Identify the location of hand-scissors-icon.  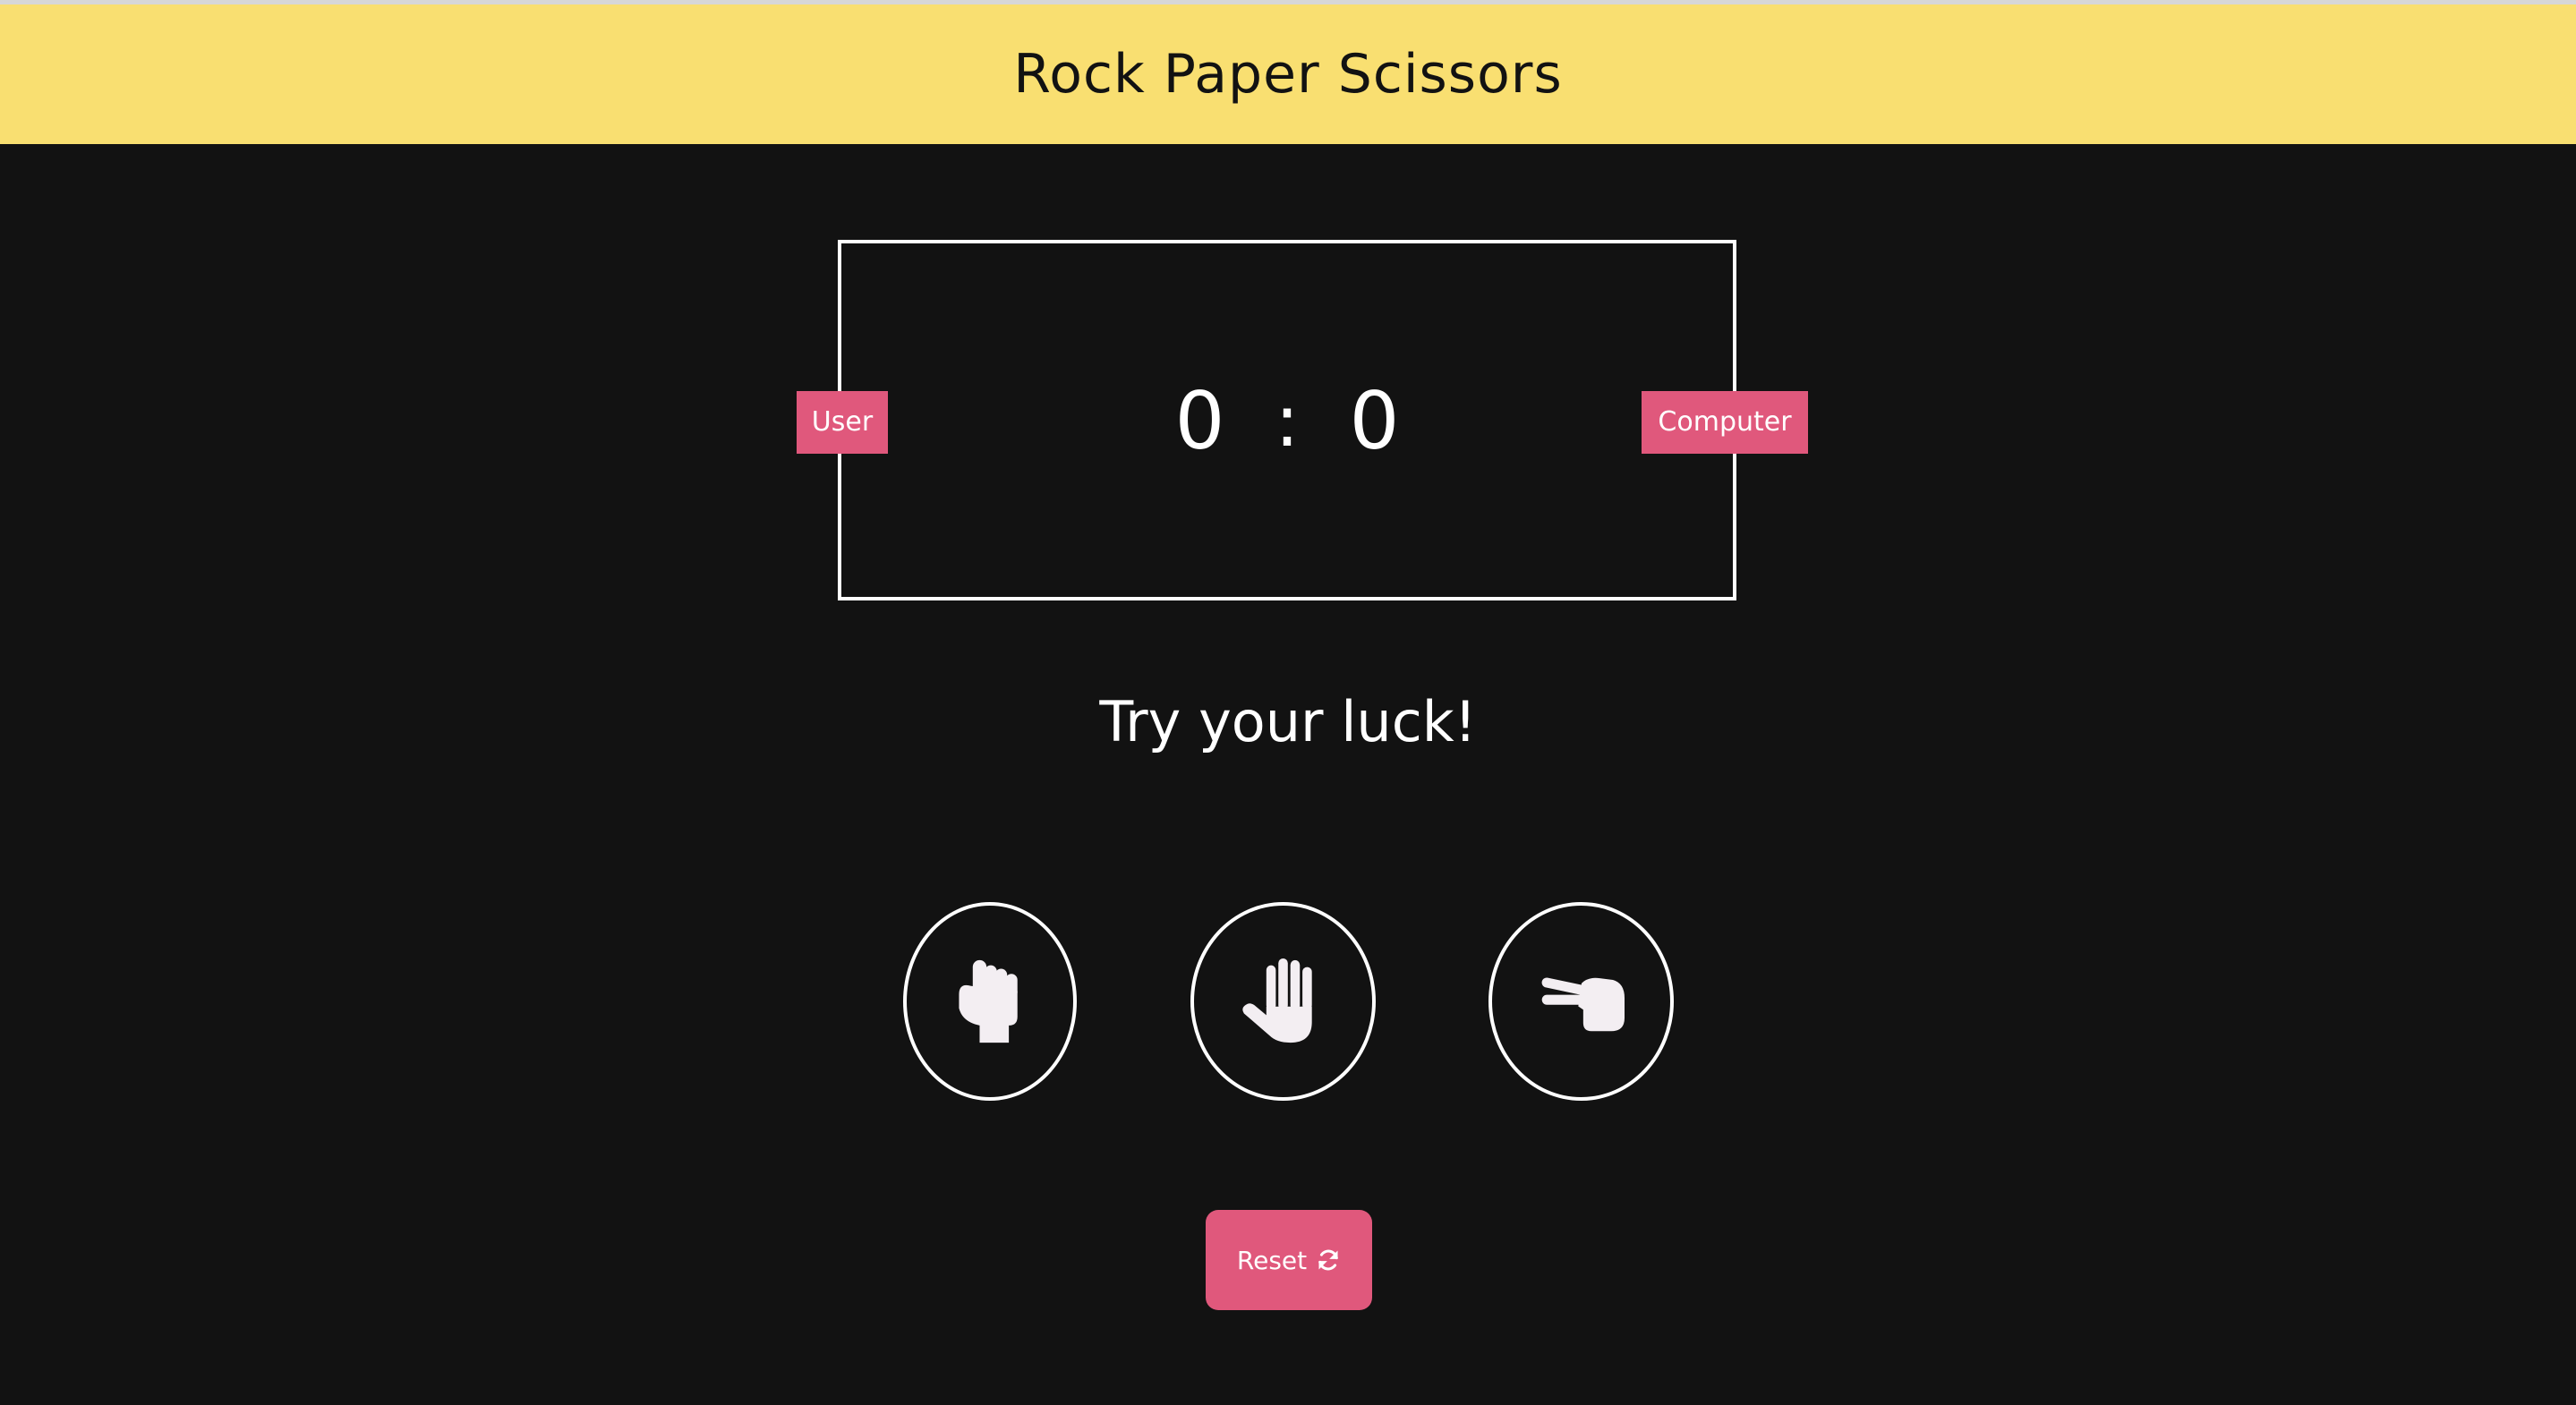
(1583, 1004).